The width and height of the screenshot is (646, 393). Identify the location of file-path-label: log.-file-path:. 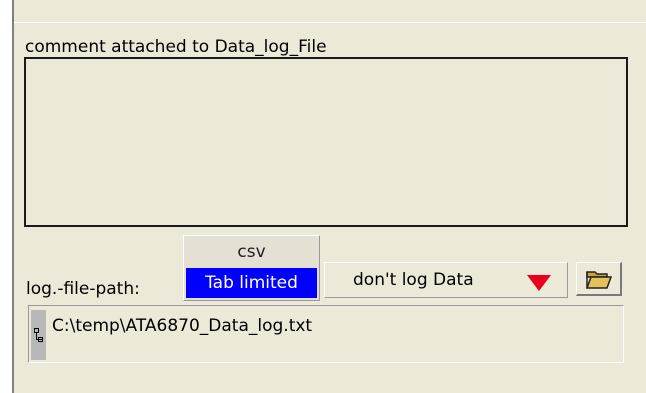
(83, 289).